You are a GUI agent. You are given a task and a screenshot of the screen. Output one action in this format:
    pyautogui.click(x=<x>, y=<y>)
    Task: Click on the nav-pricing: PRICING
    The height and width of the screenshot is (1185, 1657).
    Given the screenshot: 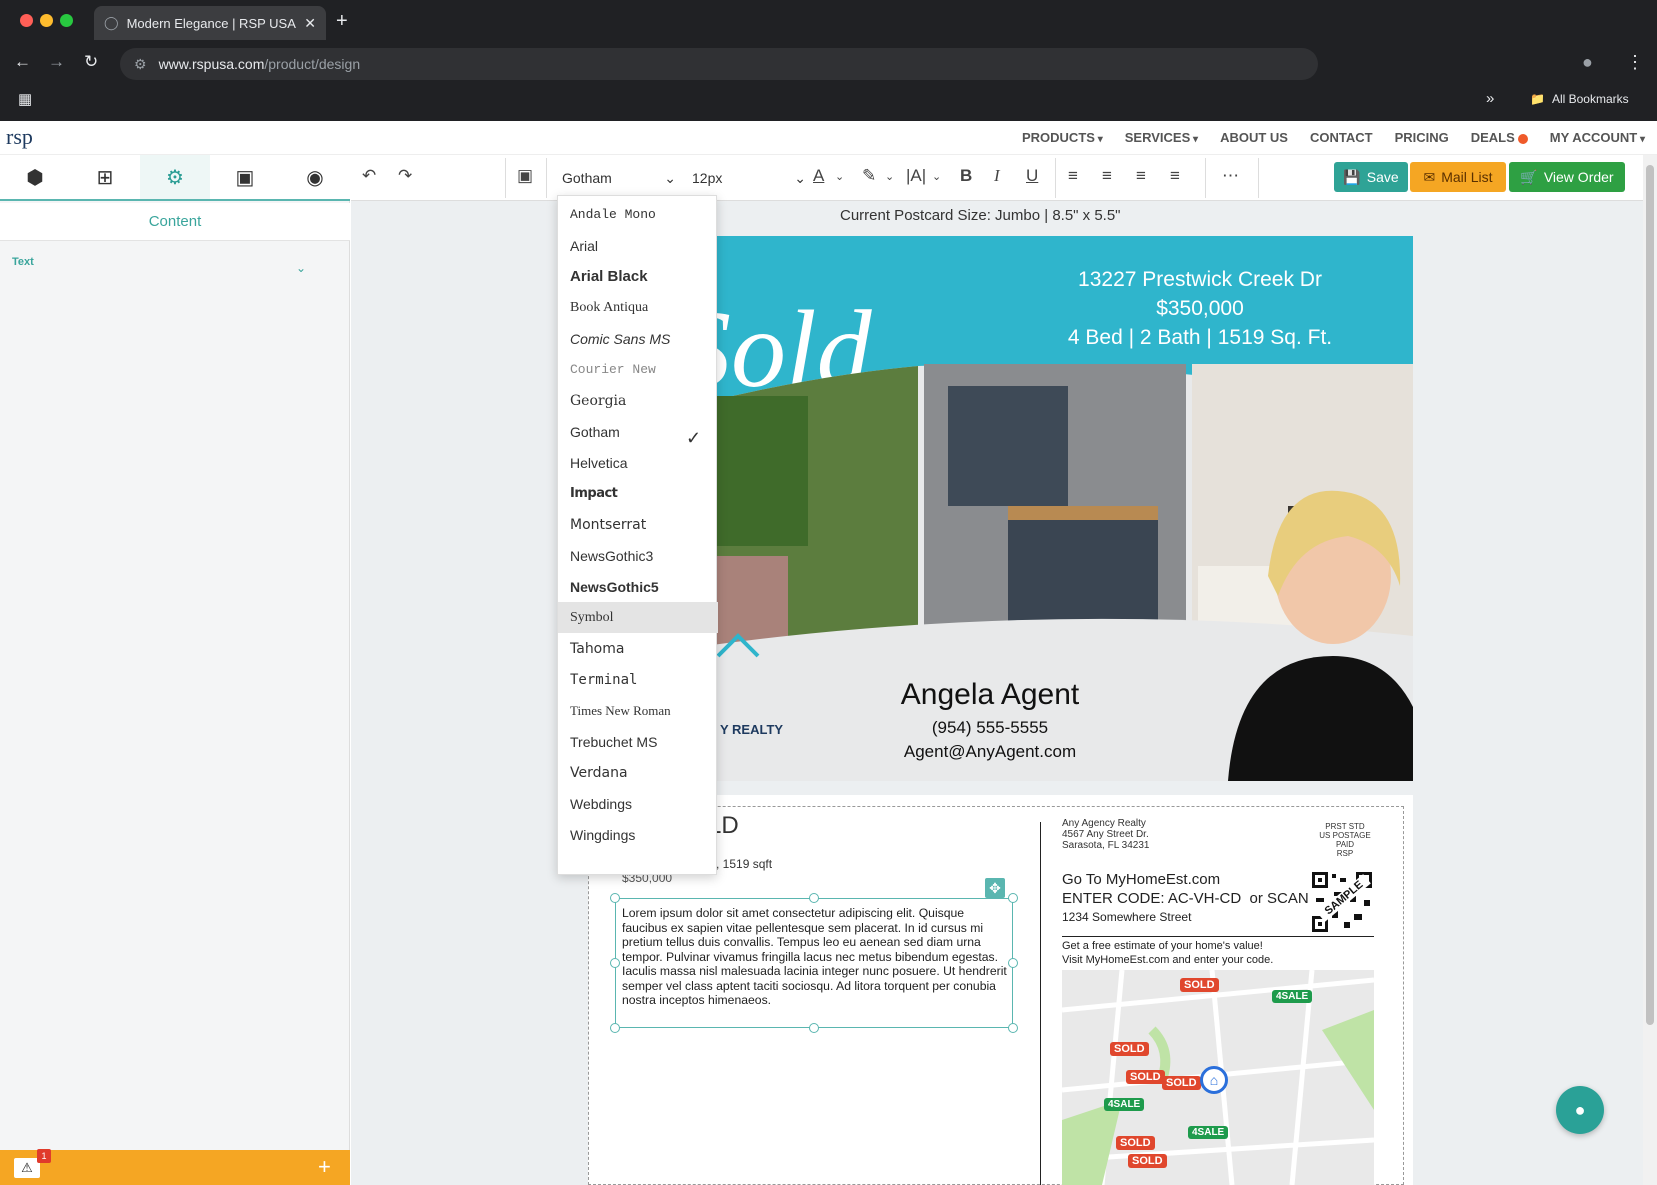 What is the action you would take?
    pyautogui.click(x=1422, y=137)
    